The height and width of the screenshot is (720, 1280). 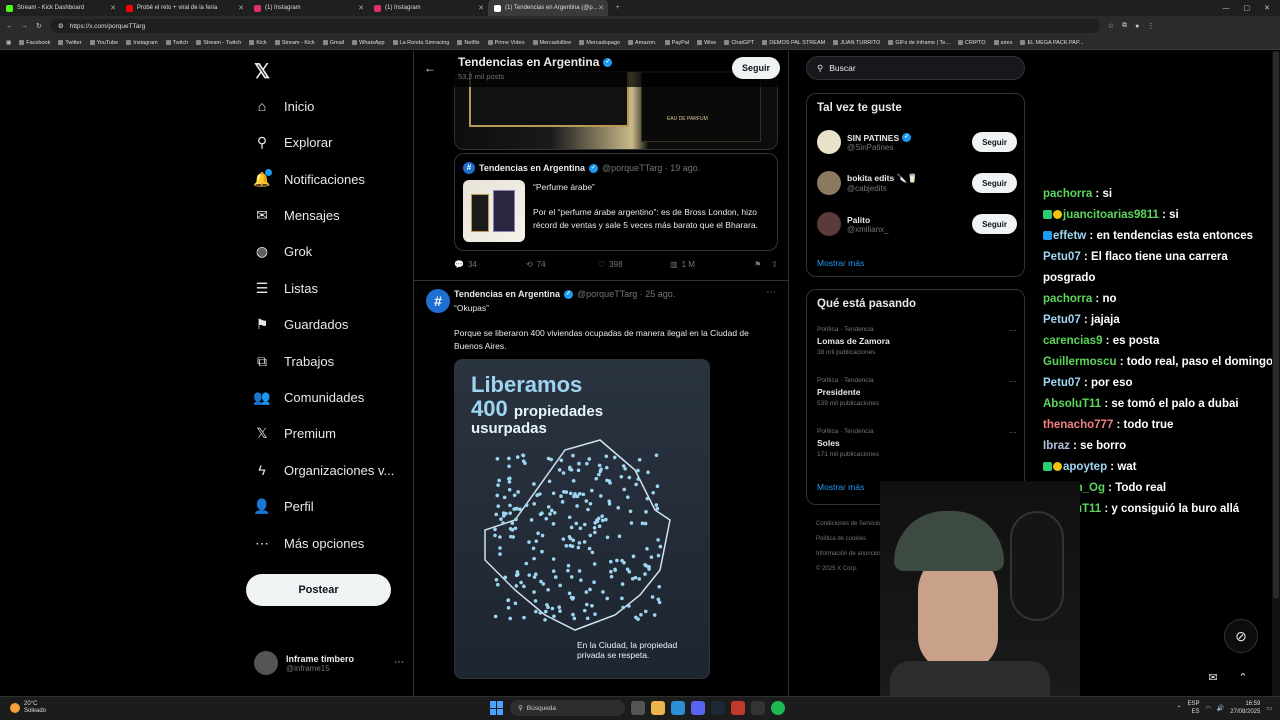 I want to click on extensions-icon: ⧉, so click(x=1124, y=26).